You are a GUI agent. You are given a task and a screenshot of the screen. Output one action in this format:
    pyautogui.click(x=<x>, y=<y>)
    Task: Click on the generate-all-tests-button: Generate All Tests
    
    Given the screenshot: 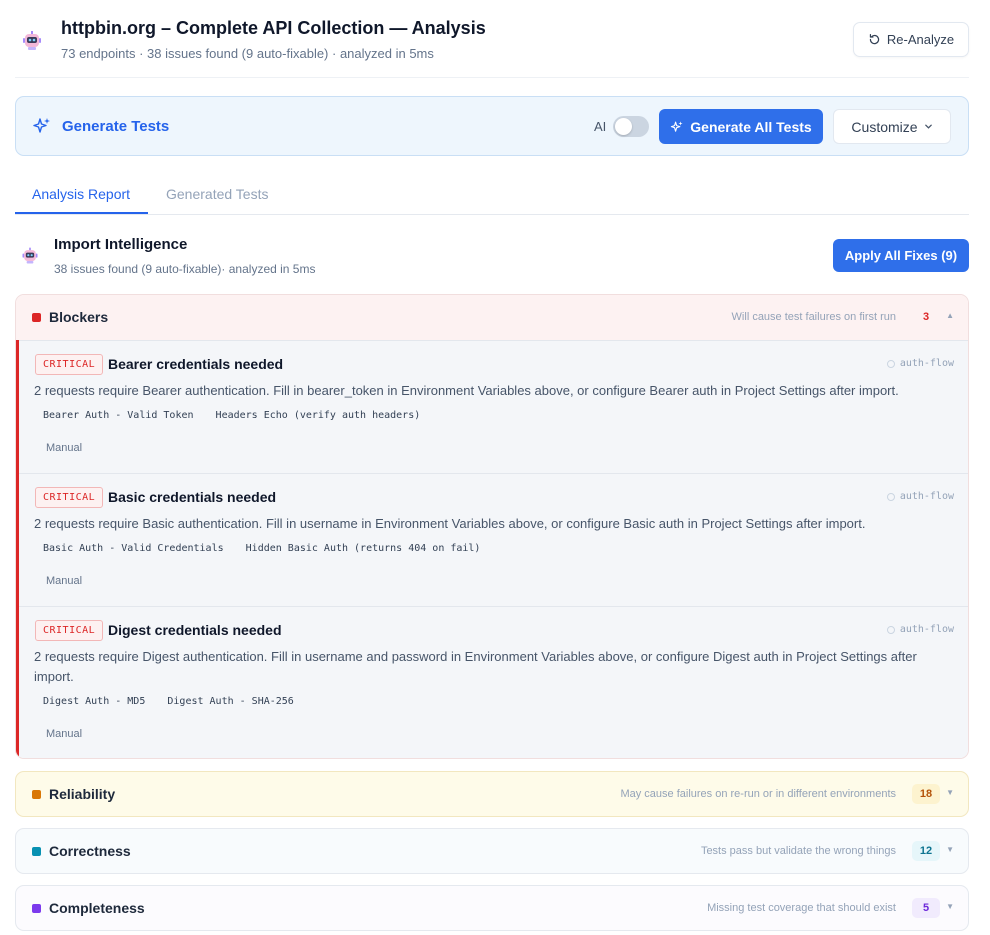 What is the action you would take?
    pyautogui.click(x=741, y=126)
    